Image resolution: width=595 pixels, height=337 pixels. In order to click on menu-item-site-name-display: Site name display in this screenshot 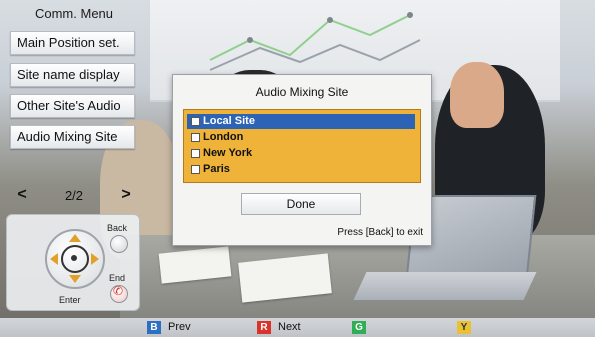, I will do `click(72, 75)`.